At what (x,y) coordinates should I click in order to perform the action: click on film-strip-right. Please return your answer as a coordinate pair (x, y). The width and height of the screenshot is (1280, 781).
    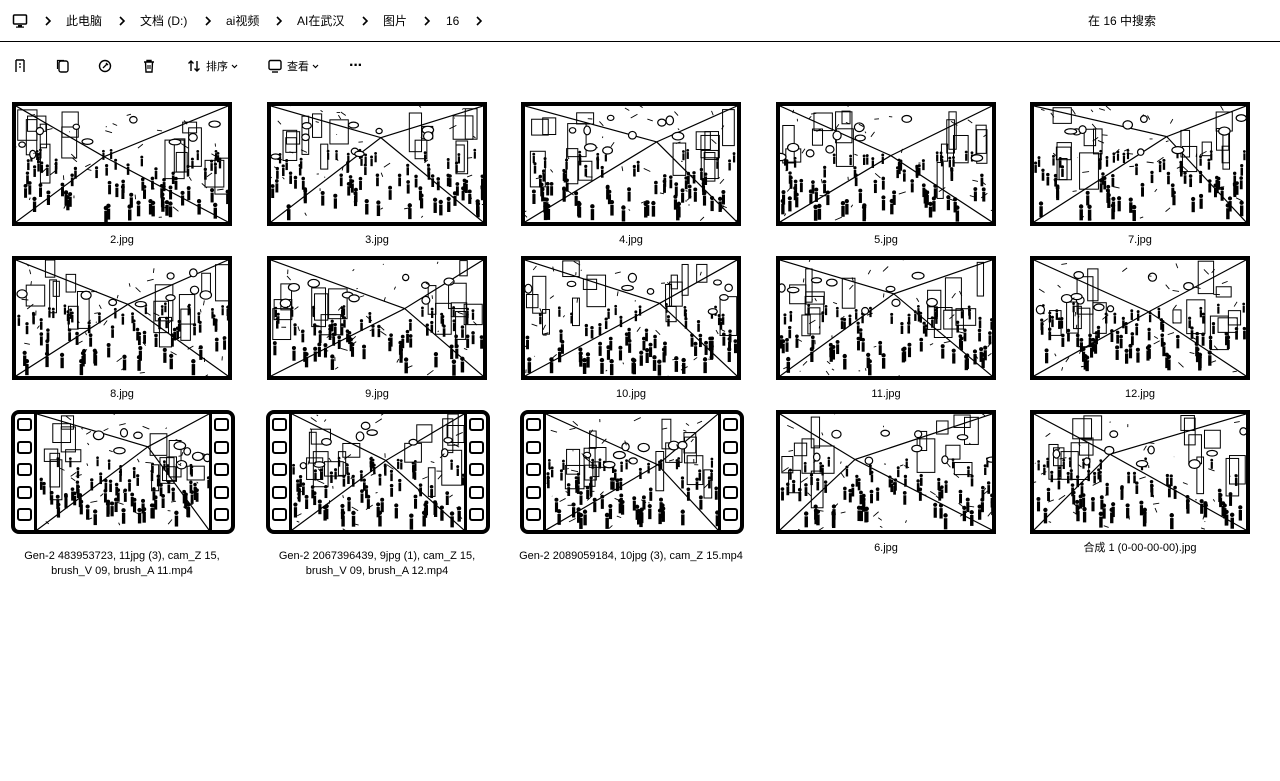
    Looking at the image, I should click on (220, 472).